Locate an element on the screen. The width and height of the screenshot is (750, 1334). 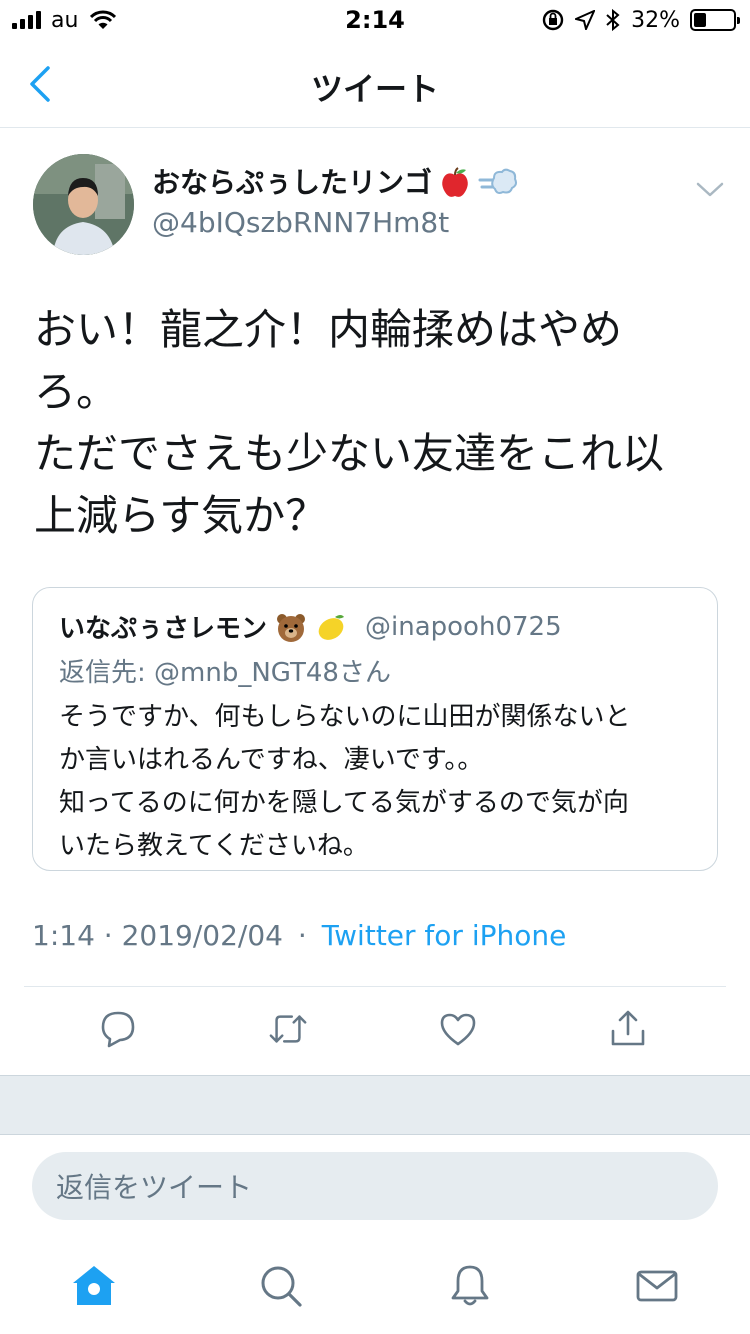
reply-icon is located at coordinates (118, 1029).